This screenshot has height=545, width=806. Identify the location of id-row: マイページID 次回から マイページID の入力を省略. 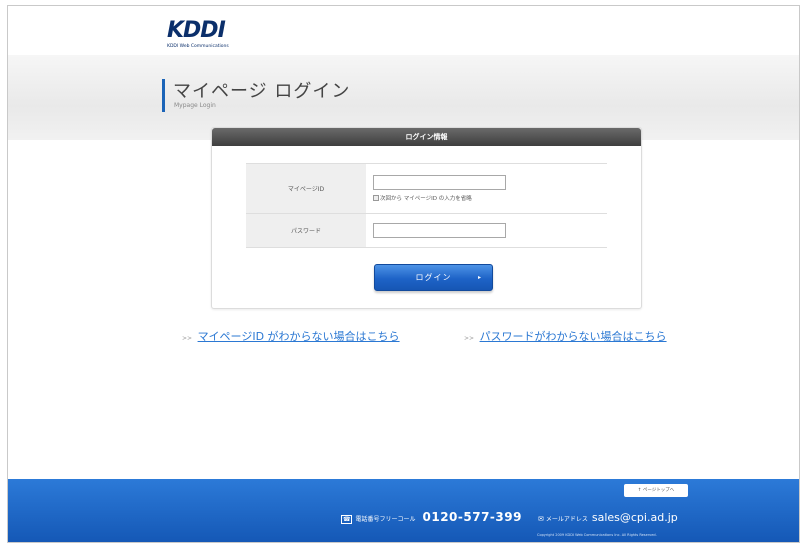
(426, 188).